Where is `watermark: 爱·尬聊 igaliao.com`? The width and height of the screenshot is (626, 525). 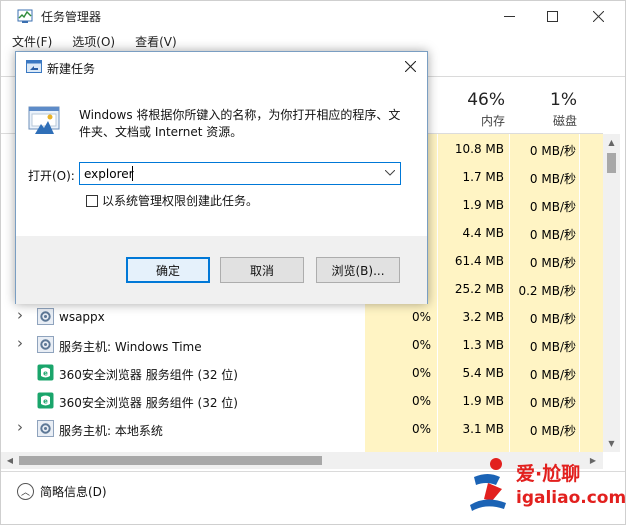 watermark: 爱·尬聊 igaliao.com is located at coordinates (546, 488).